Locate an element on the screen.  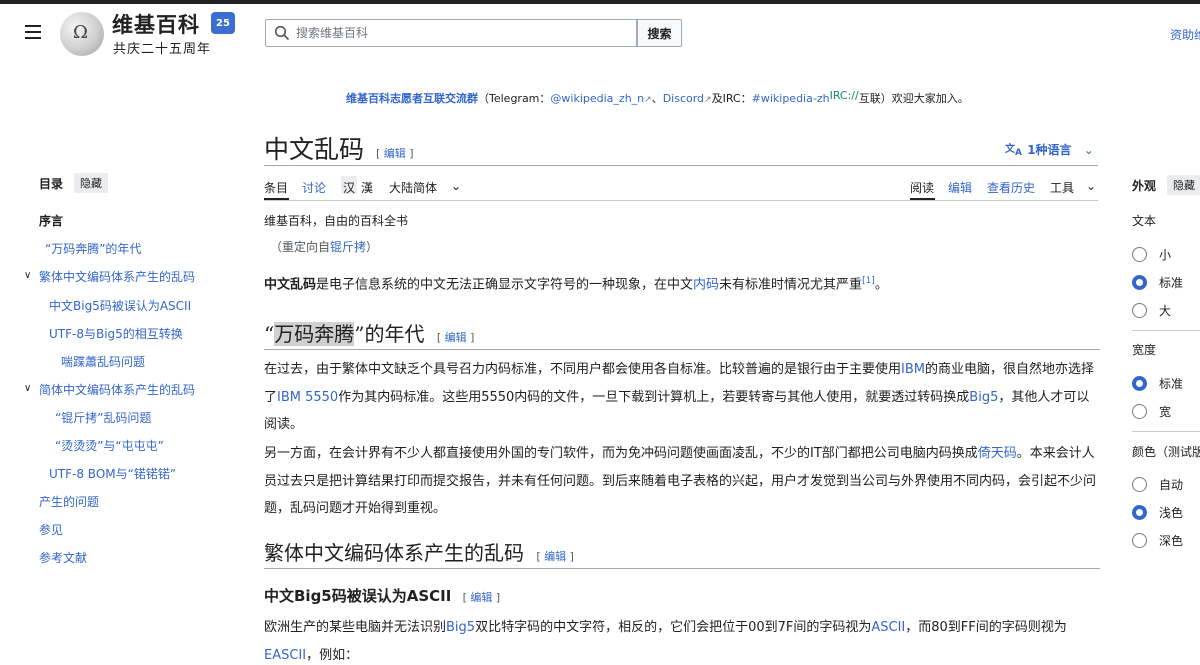
eten-link: 倚天码 is located at coordinates (997, 453).